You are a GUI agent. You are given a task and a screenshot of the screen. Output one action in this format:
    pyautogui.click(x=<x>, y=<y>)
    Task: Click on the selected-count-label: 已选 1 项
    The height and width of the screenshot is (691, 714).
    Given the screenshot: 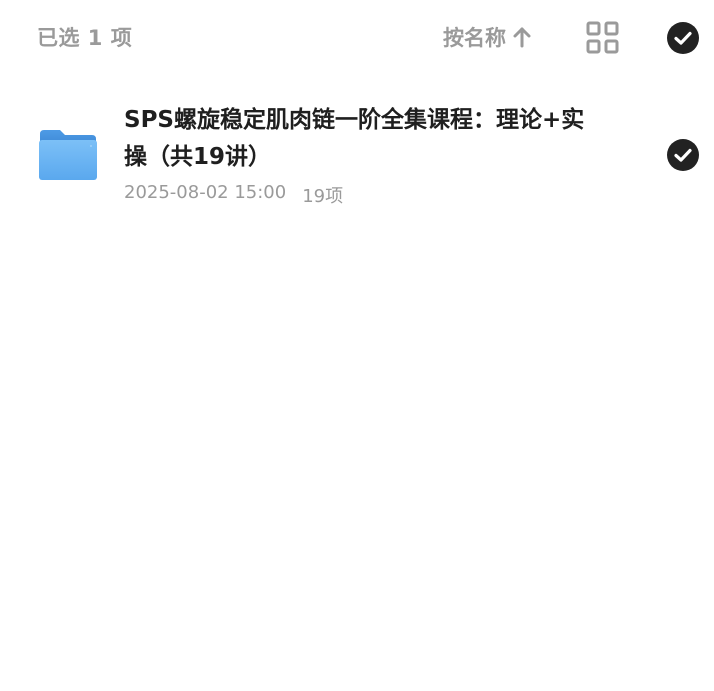 What is the action you would take?
    pyautogui.click(x=85, y=38)
    